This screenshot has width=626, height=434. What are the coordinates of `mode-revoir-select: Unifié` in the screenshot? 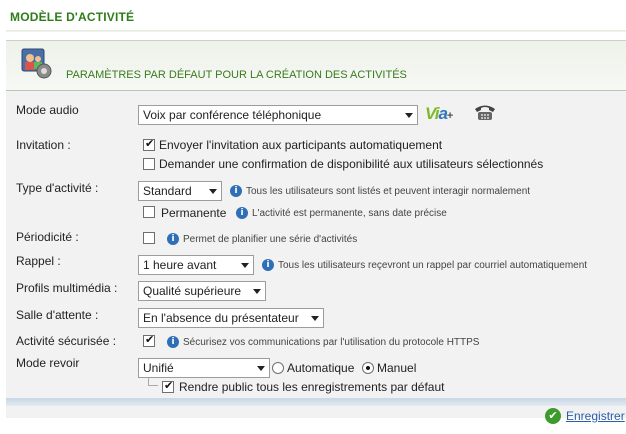 It's located at (204, 368).